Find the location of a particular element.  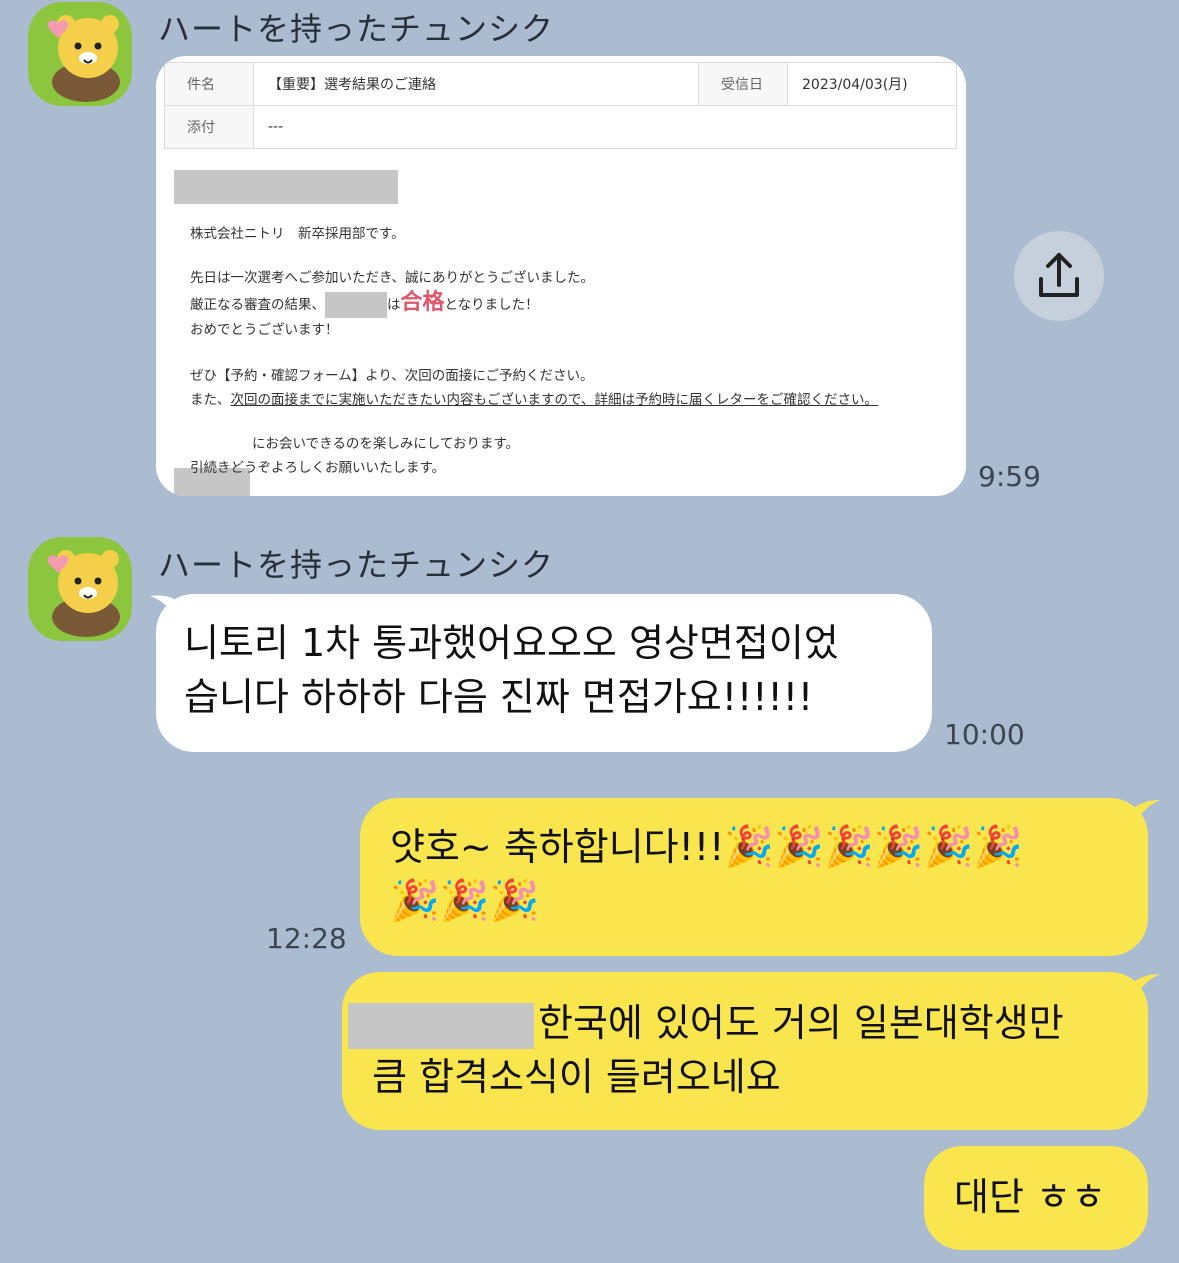

party-popper-emojis: 🎉🎉🎉 is located at coordinates (465, 901).